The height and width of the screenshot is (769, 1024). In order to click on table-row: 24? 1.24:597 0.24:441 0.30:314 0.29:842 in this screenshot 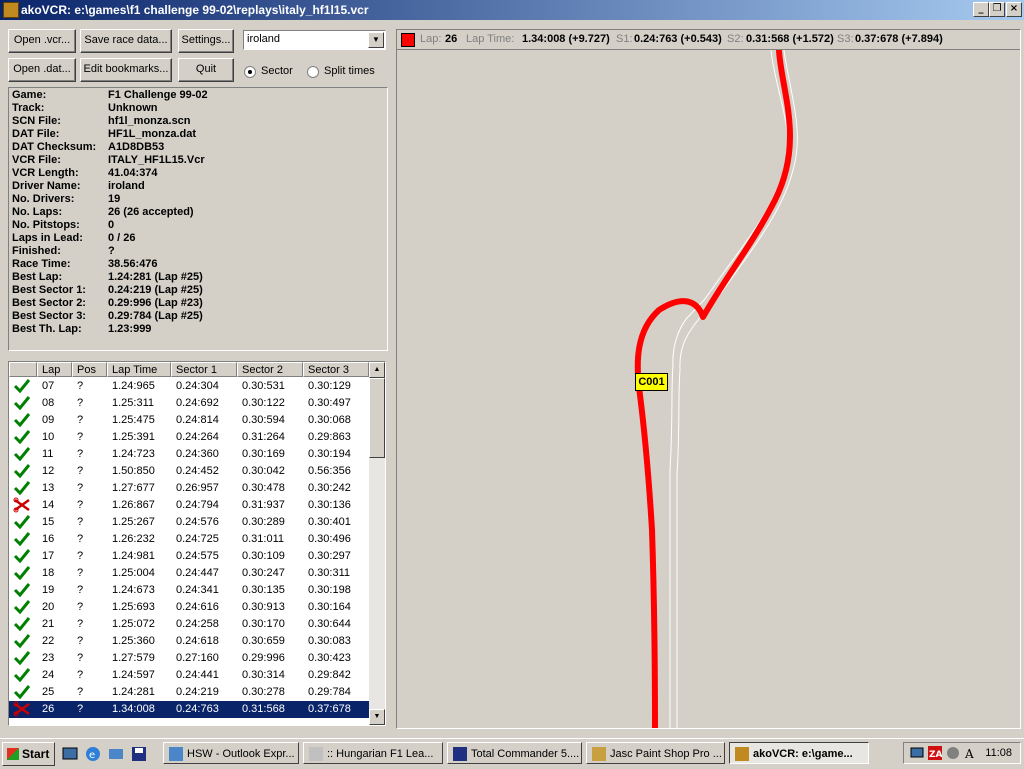, I will do `click(189, 675)`.